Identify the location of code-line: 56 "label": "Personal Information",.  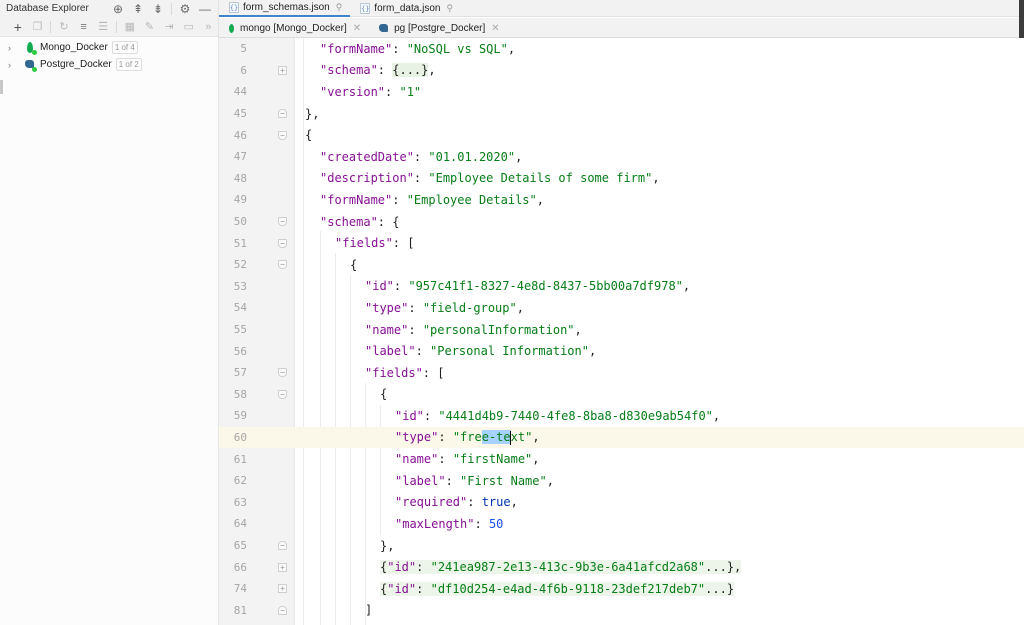
(621, 351).